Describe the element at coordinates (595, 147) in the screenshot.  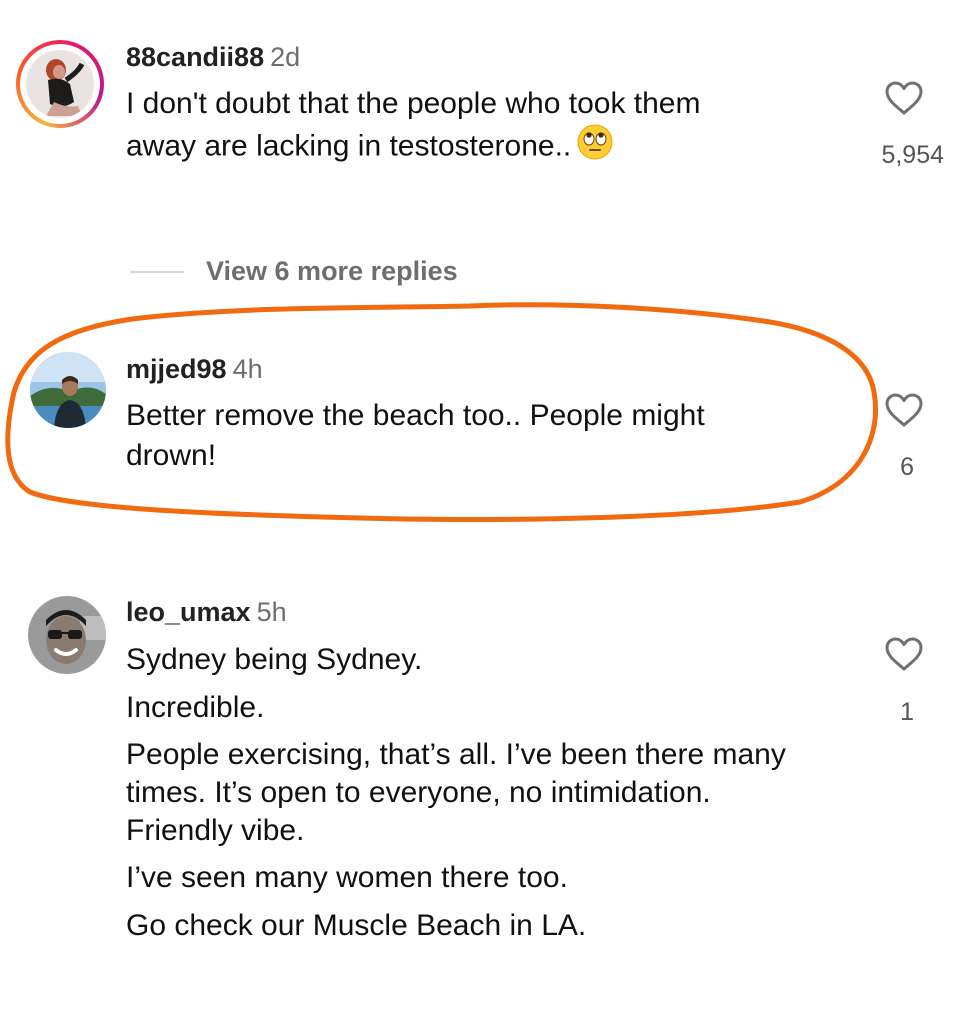
I see `face-with-rolling-eyes-emoji` at that location.